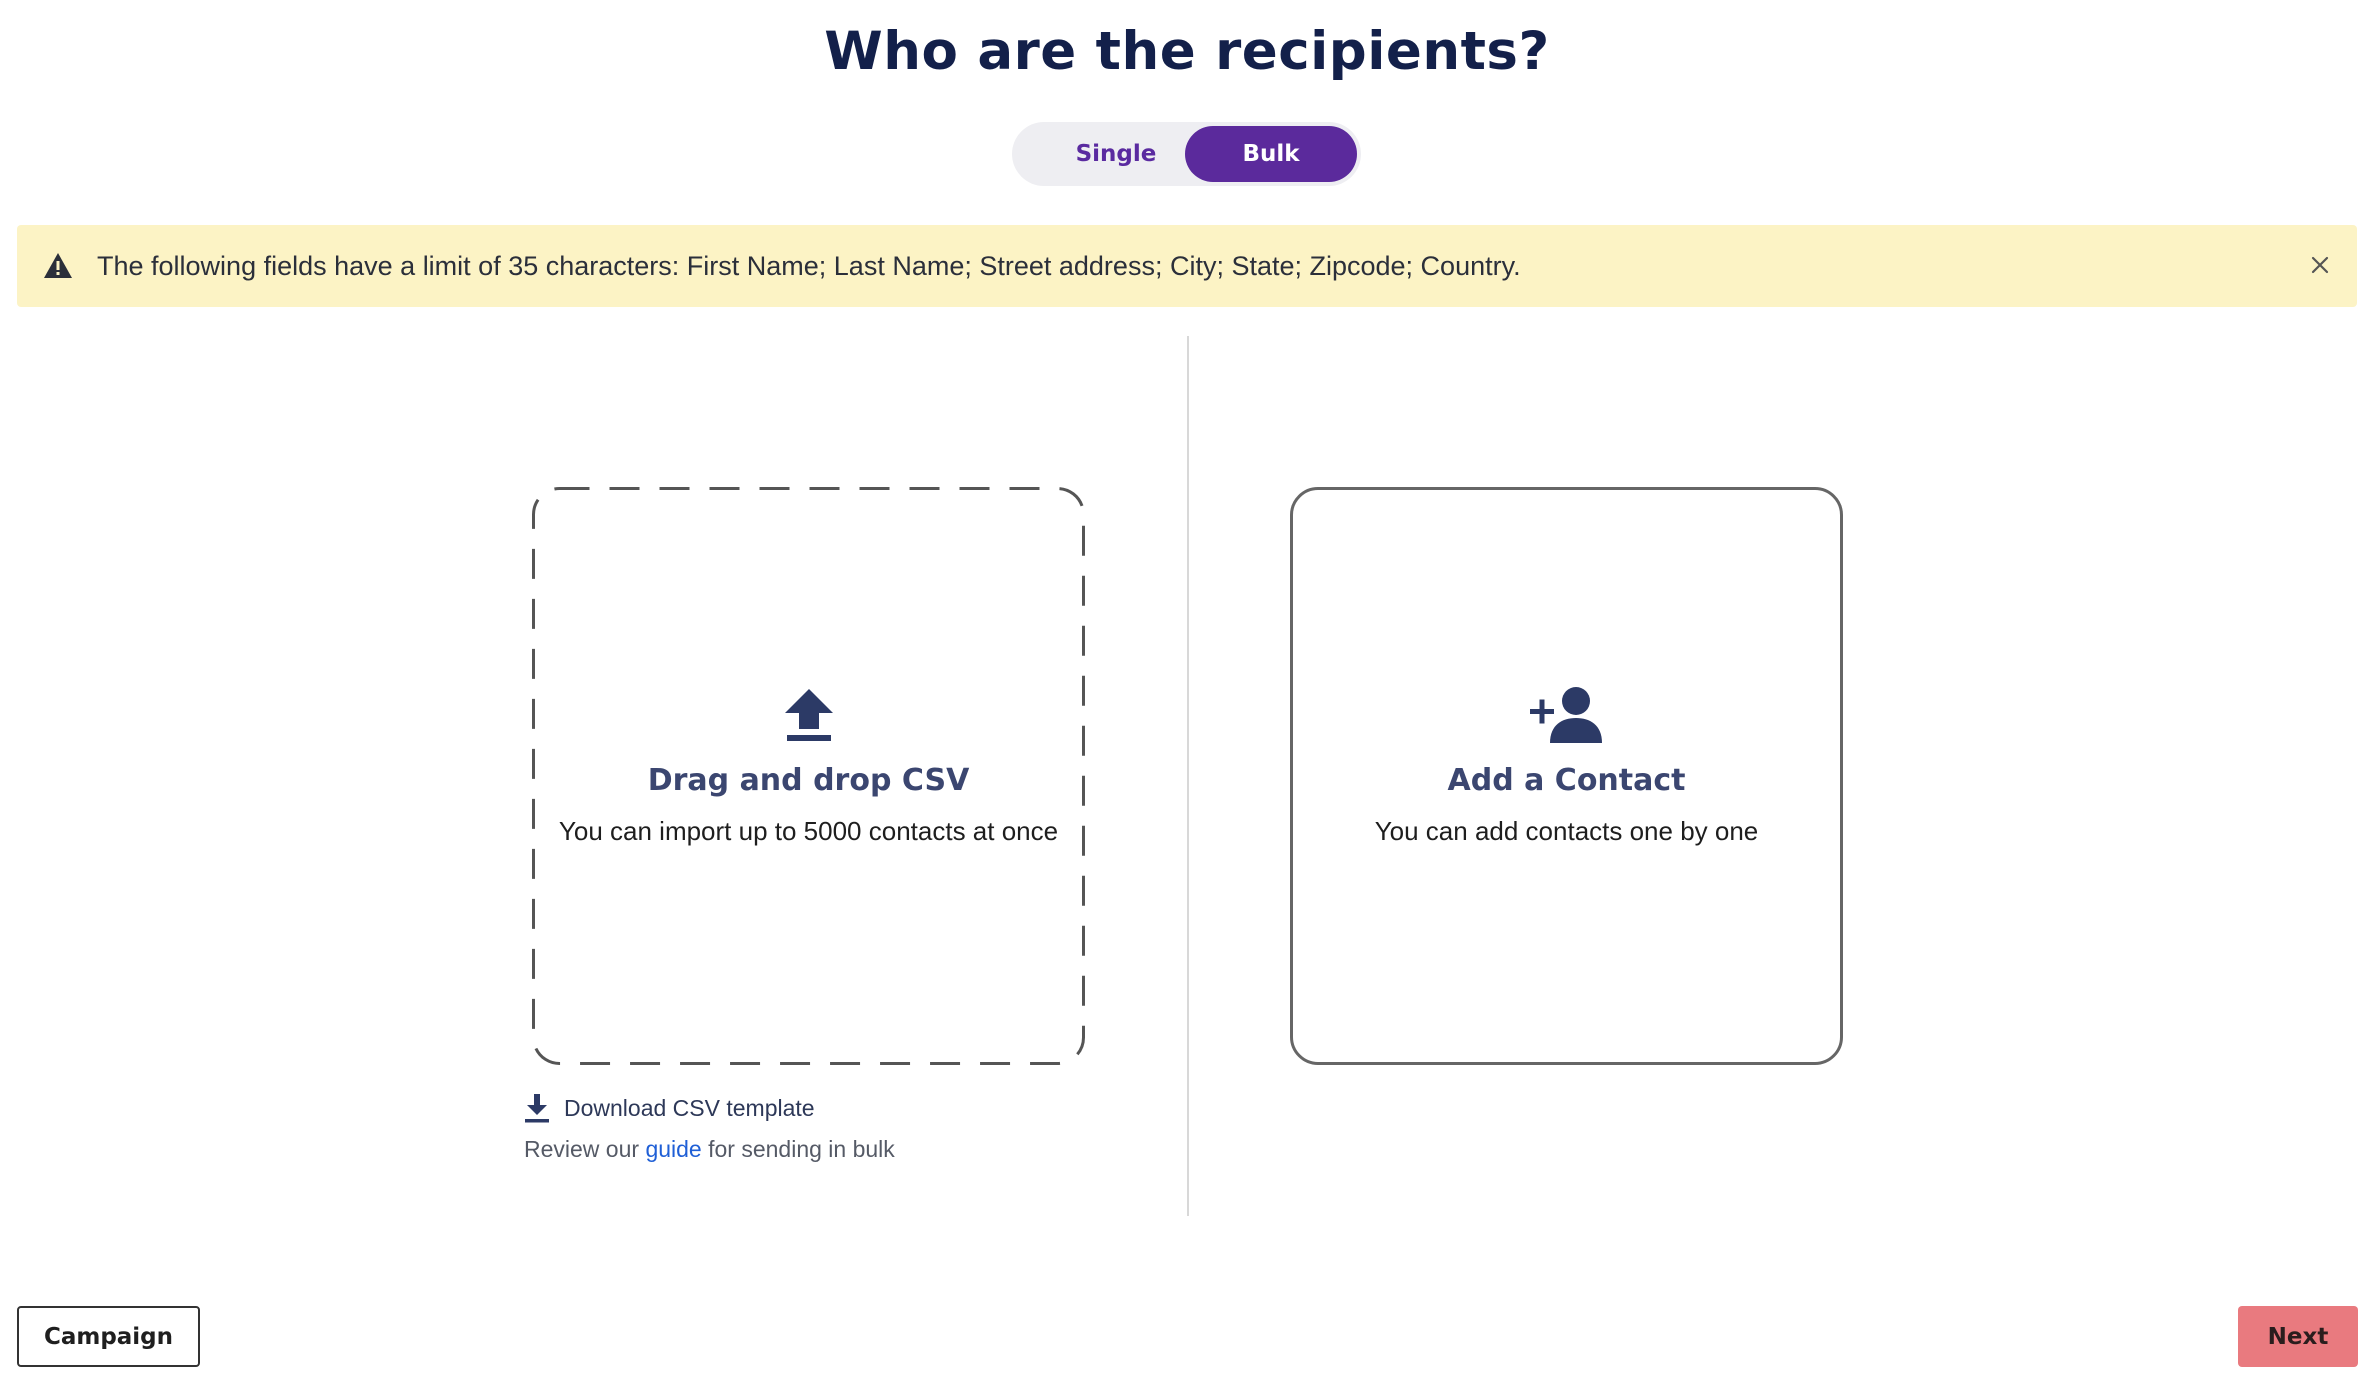 This screenshot has width=2374, height=1382. I want to click on add-person-icon, so click(1567, 715).